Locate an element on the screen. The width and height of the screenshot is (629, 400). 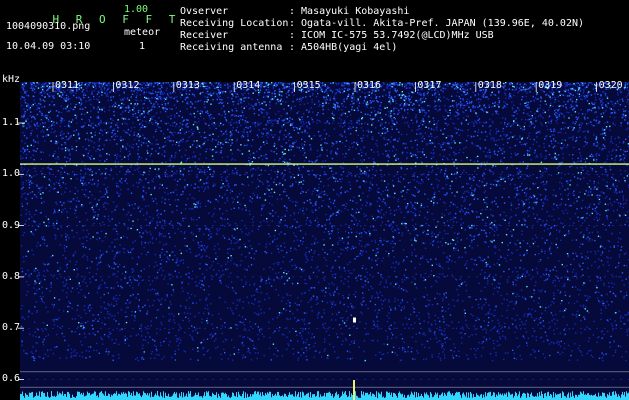
y-tick-label: 0.9 is located at coordinates (11, 225).